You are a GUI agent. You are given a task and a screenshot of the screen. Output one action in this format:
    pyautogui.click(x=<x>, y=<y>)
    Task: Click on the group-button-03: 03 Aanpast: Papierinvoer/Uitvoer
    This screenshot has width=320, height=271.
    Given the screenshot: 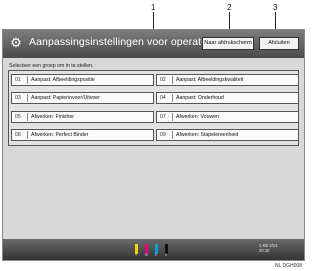 What is the action you would take?
    pyautogui.click(x=82, y=98)
    